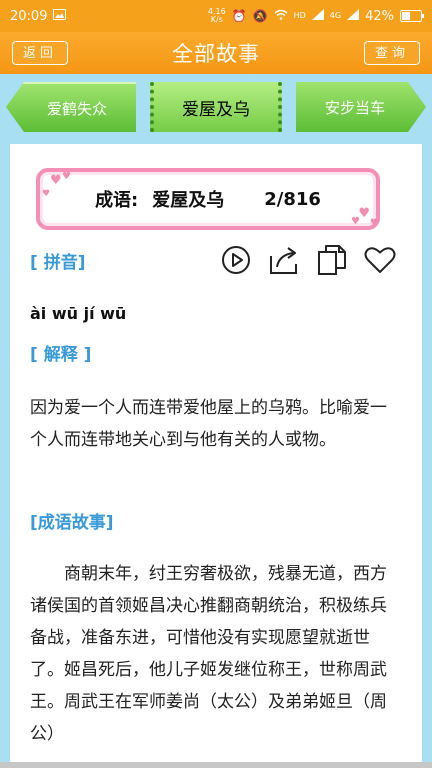 The image size is (432, 768). I want to click on story-heading: [成语故事], so click(72, 523).